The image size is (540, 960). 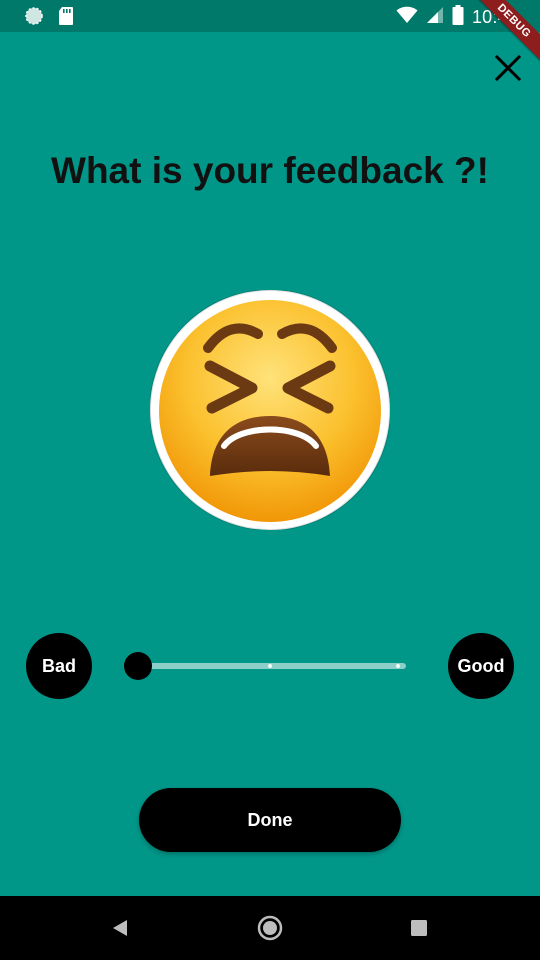 I want to click on done-button: Done, so click(x=270, y=820).